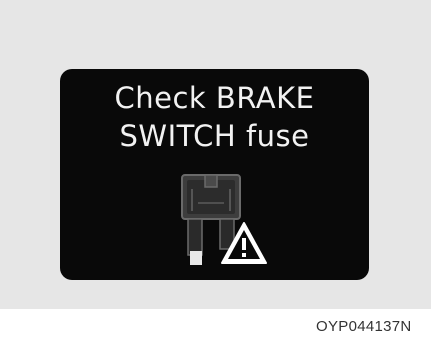  Describe the element at coordinates (214, 98) in the screenshot. I see `message-line-1: Check BRAKE` at that location.